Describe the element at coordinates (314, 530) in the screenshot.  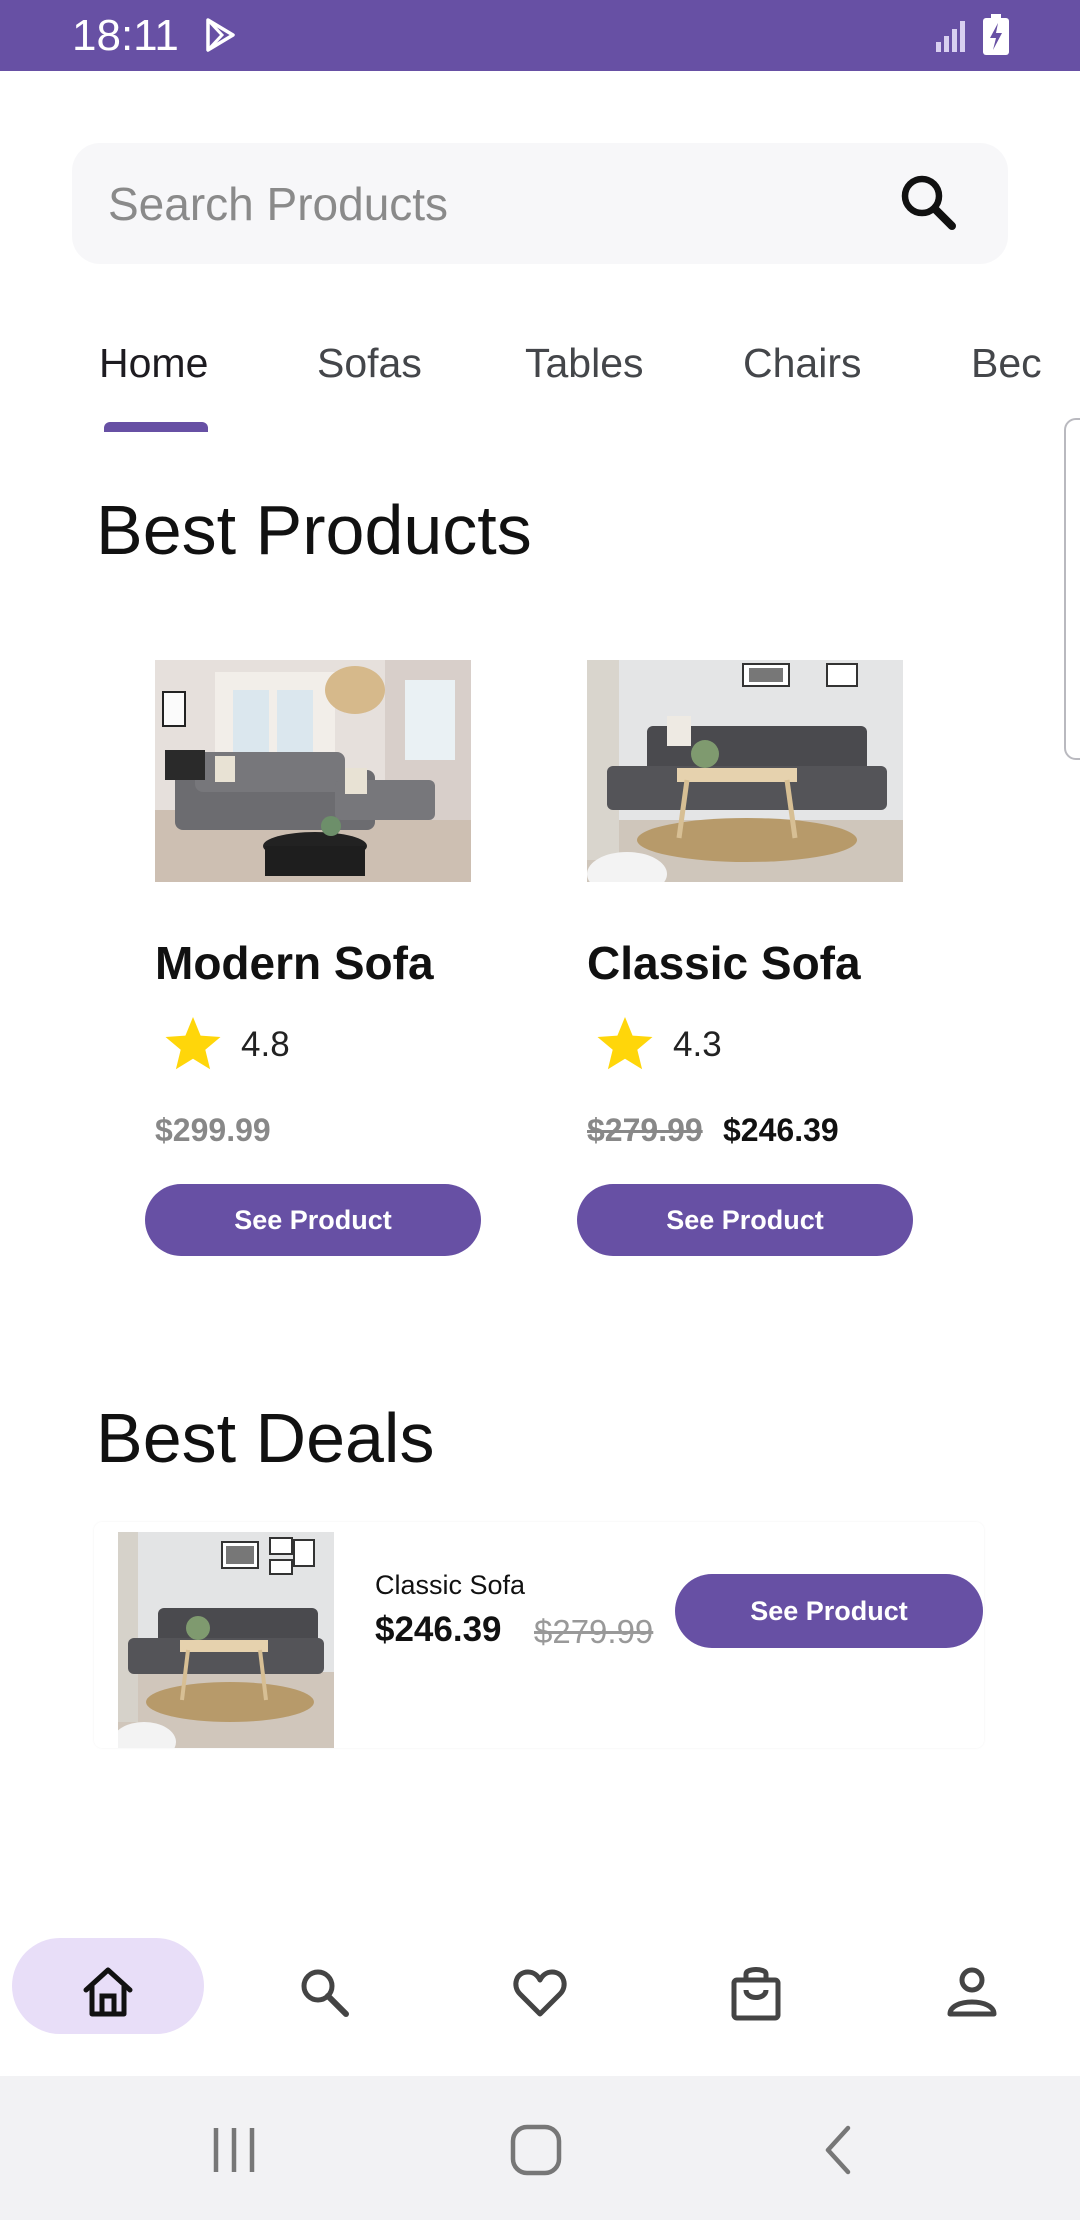
I see `best-products-title: Best Products` at that location.